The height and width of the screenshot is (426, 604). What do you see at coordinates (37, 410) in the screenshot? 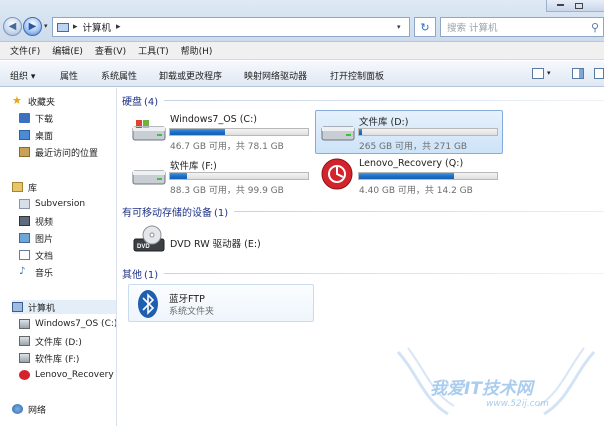
I see `nav-network-label: 网络` at bounding box center [37, 410].